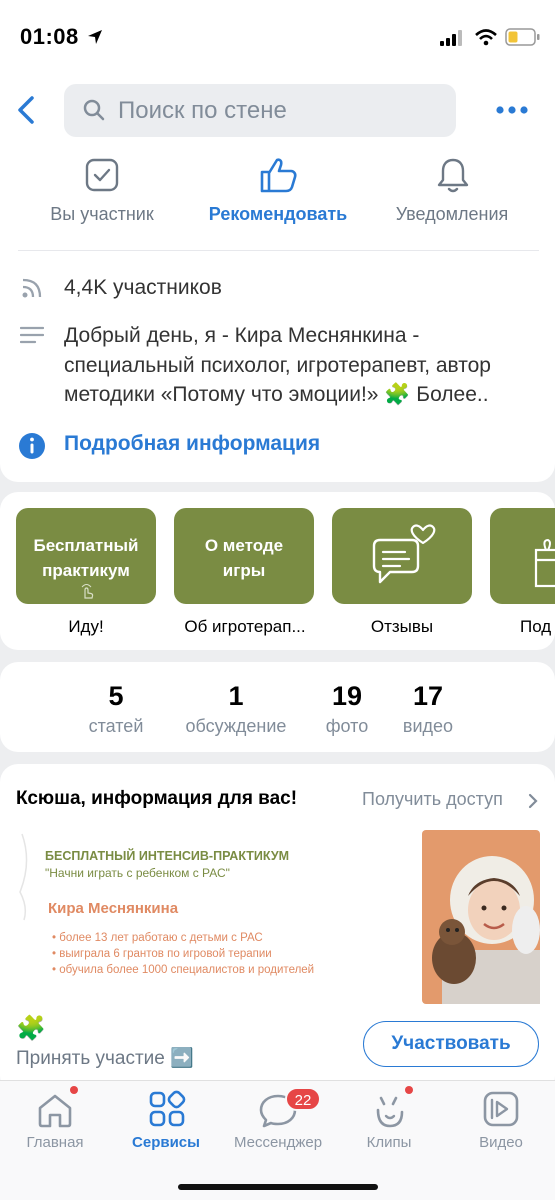  I want to click on get-access-link: Получить доступ, so click(432, 799).